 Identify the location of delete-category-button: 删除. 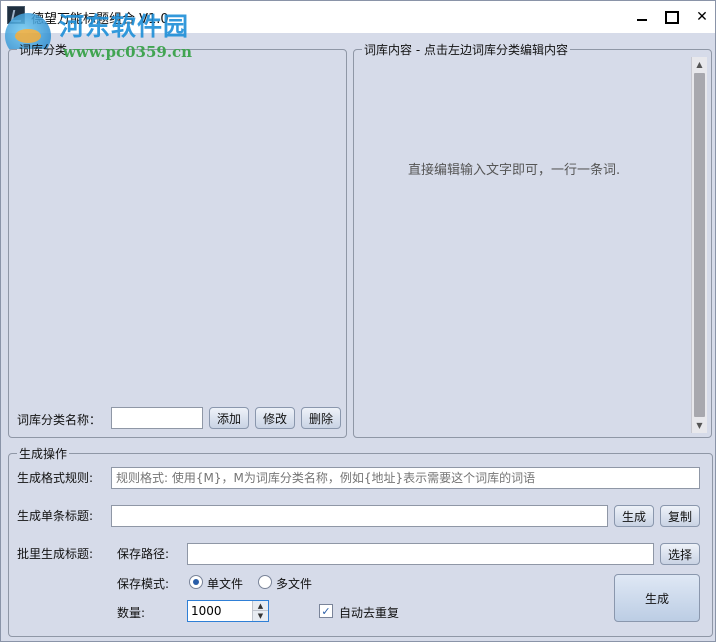
(321, 418).